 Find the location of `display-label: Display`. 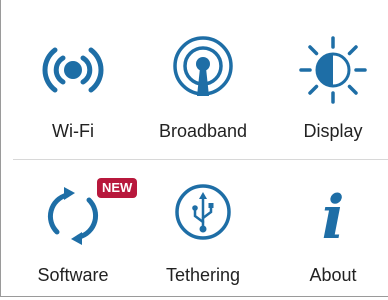

display-label: Display is located at coordinates (333, 131).